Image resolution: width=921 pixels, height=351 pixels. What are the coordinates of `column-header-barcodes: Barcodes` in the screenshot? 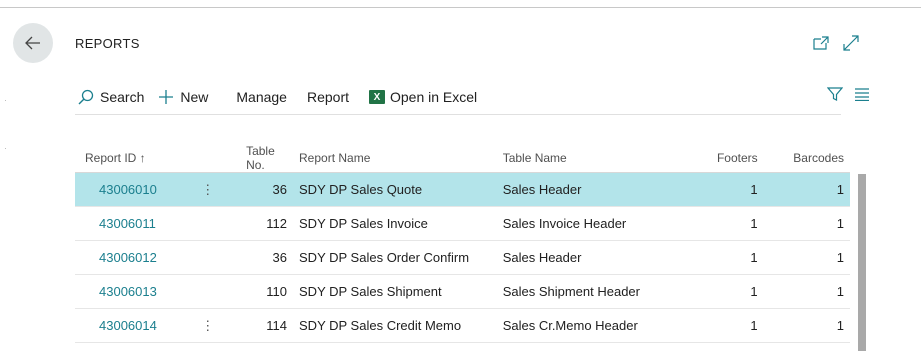 It's located at (813, 158).